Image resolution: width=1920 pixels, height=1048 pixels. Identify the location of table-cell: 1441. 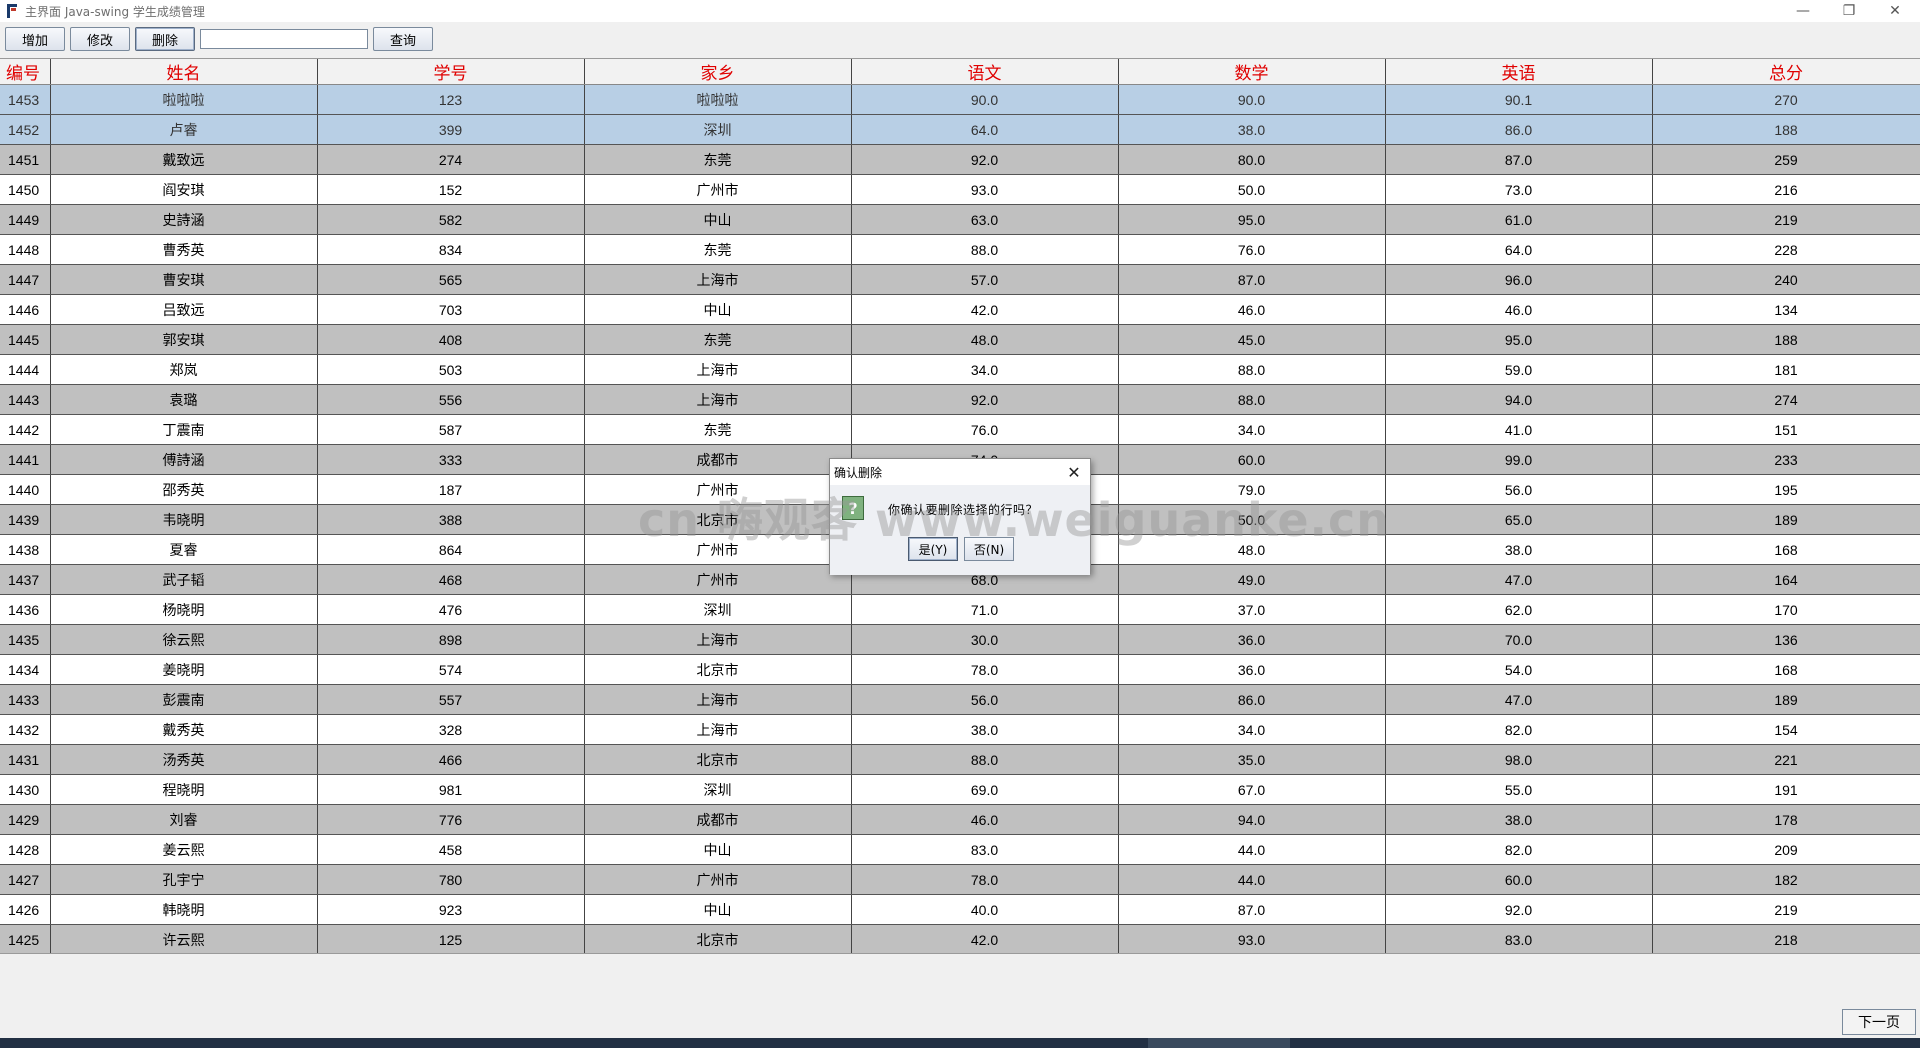
(25, 459).